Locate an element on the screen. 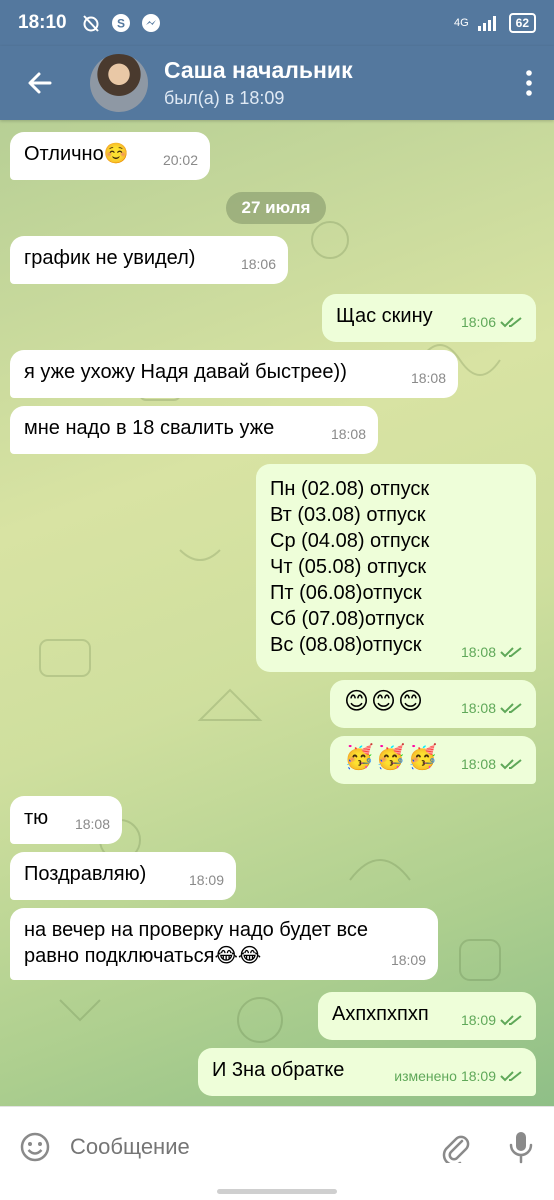  emoji-button is located at coordinates (35, 1147).